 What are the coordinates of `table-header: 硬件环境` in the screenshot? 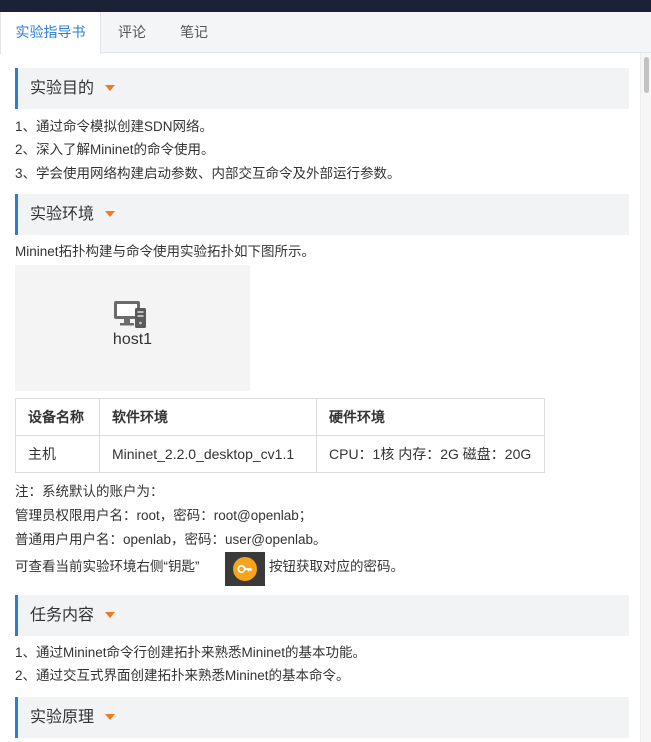 It's located at (430, 417).